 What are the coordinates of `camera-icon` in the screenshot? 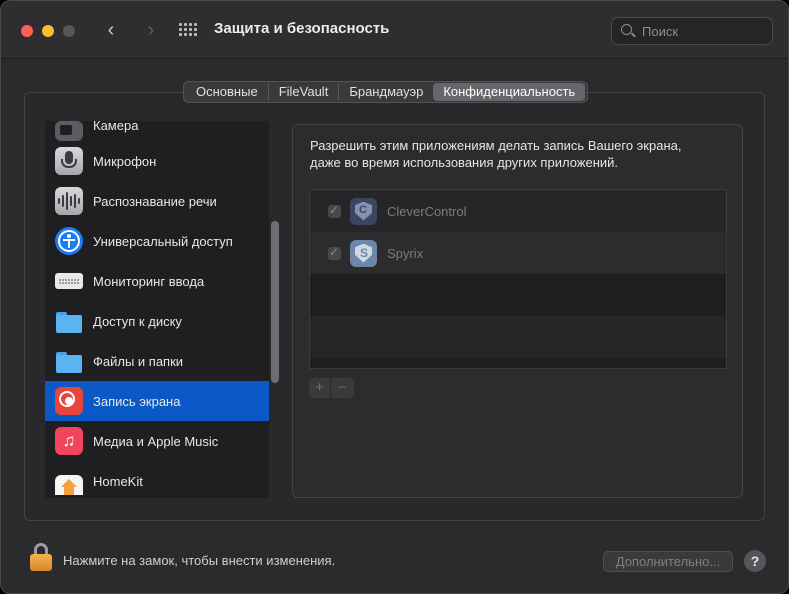 It's located at (69, 131).